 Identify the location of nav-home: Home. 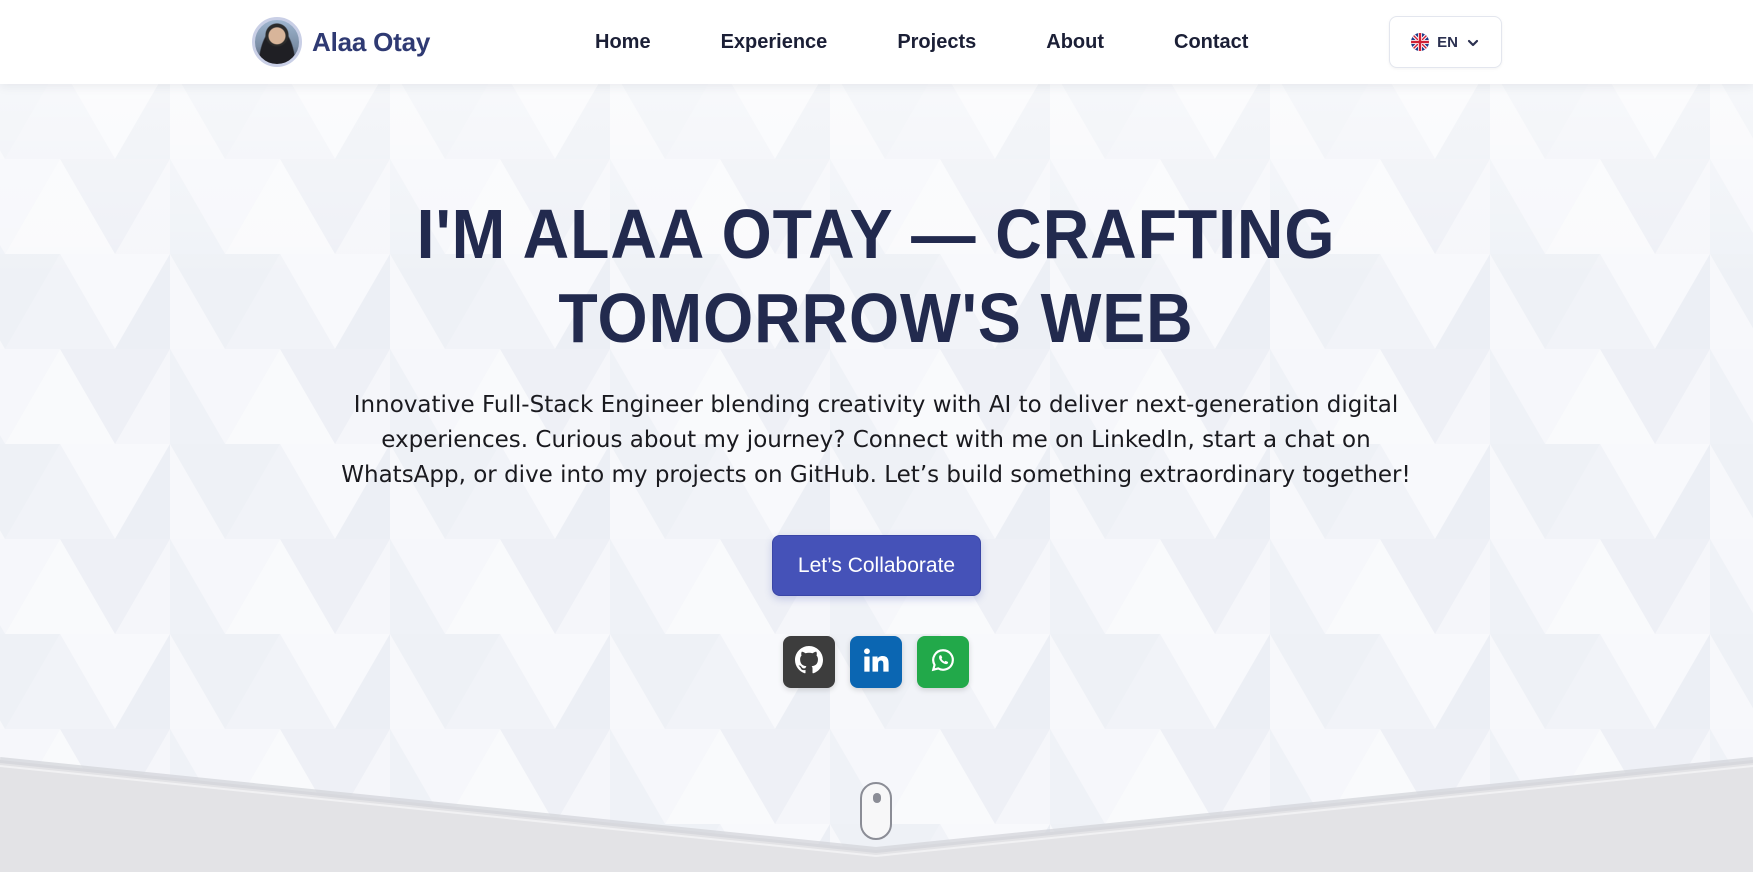
(623, 42).